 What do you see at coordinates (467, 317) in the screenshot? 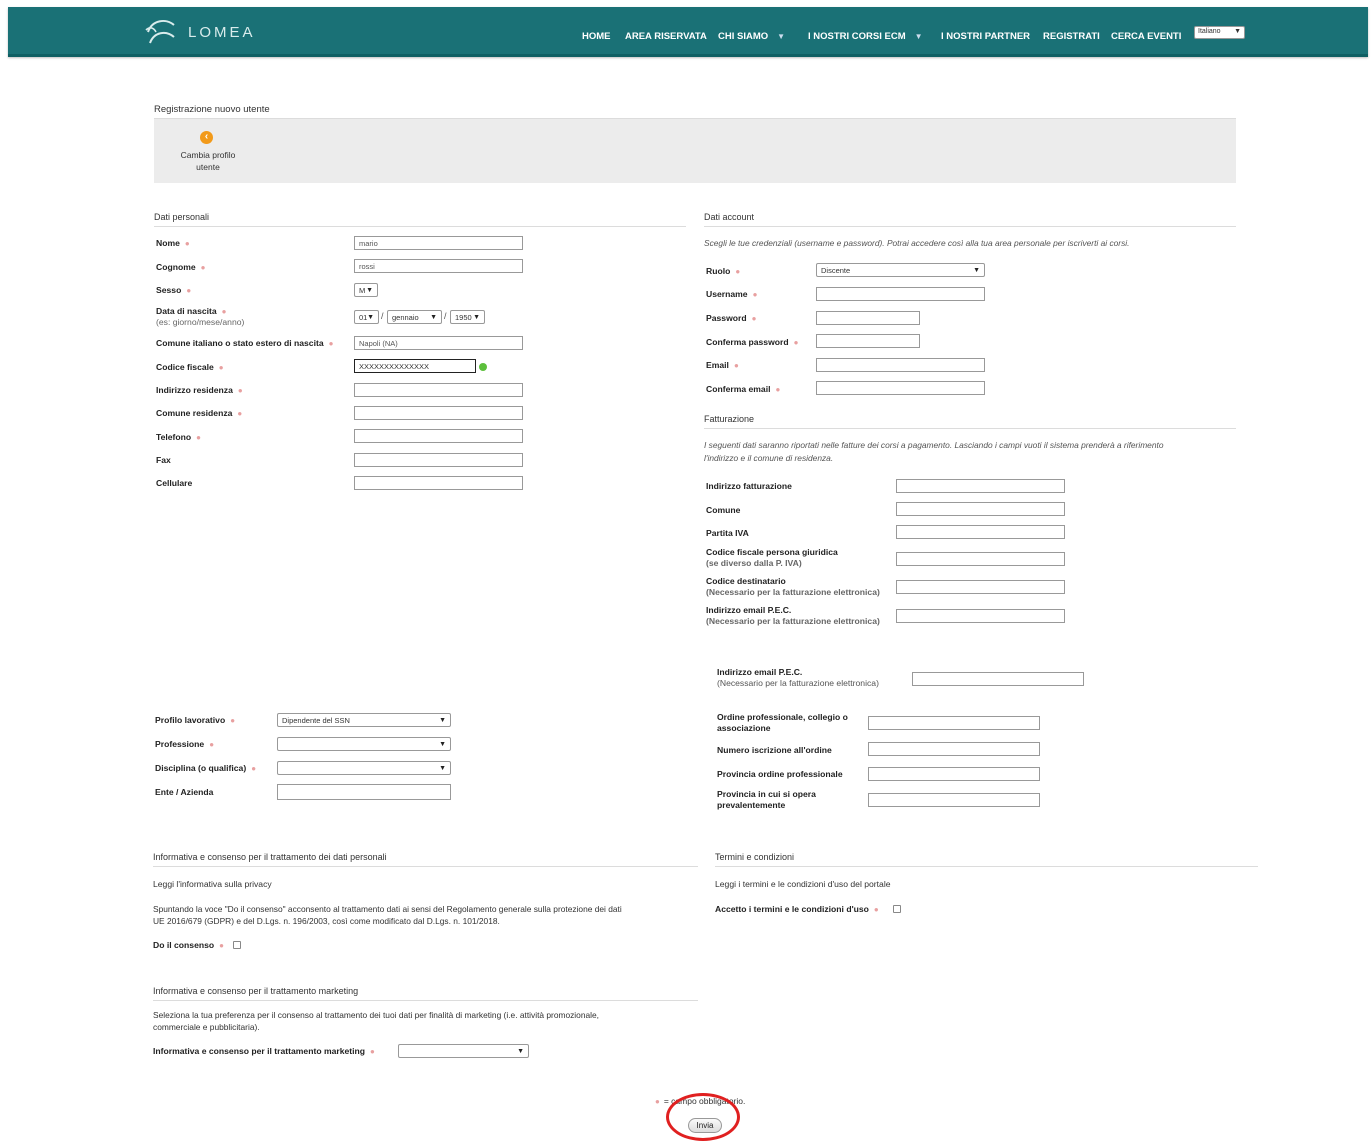
I see `birth-year-select: 1950 ▼` at bounding box center [467, 317].